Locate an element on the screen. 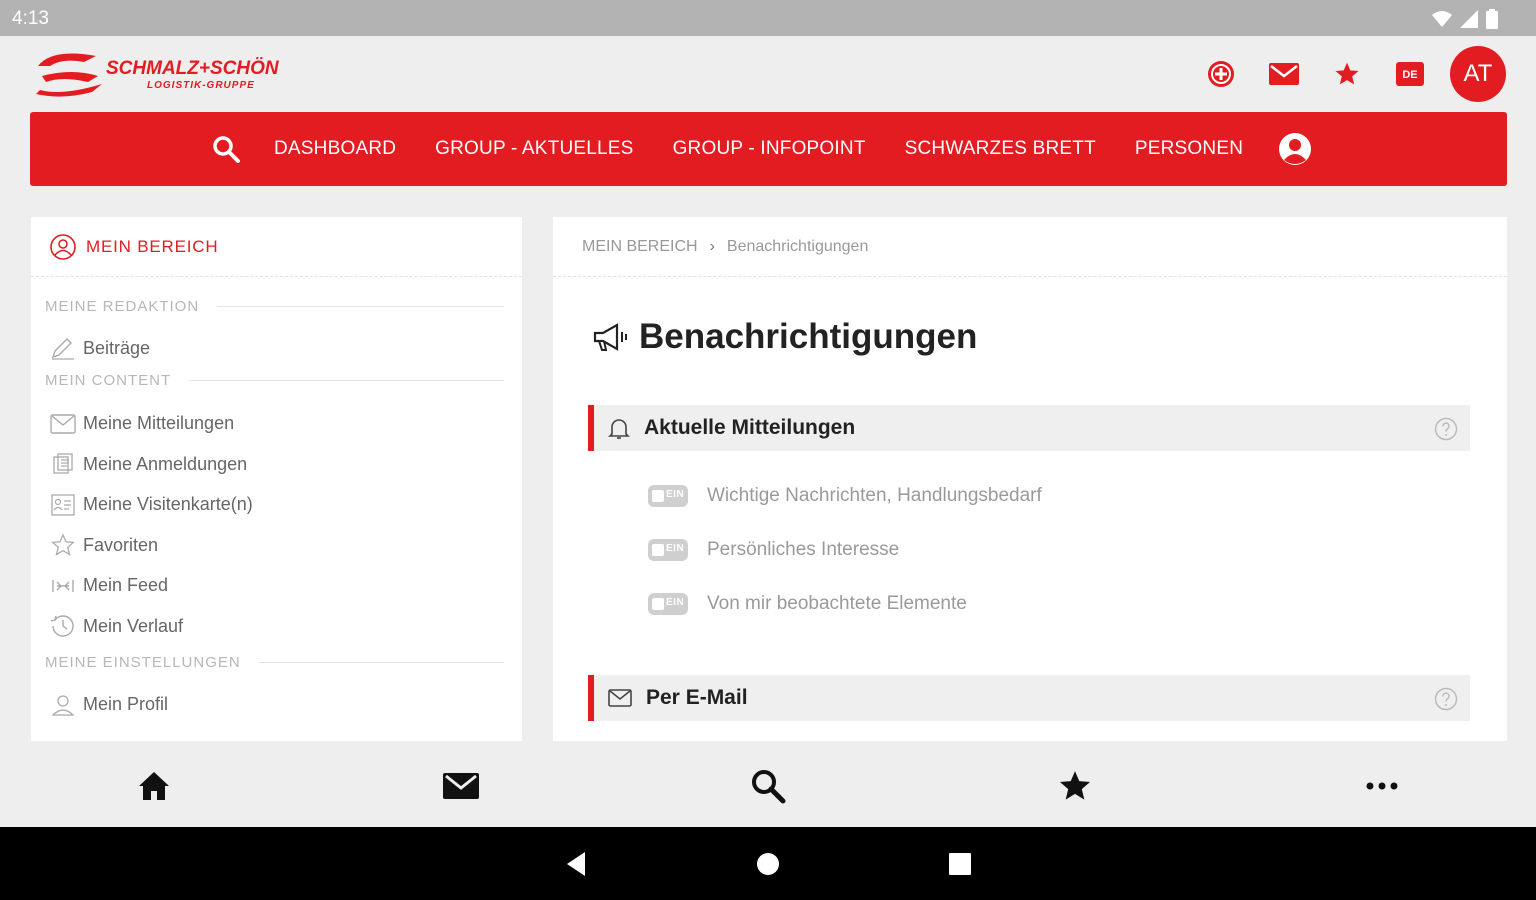 The image size is (1536, 900). option-row: EIN Von mir beobachtete Elemente is located at coordinates (807, 604).